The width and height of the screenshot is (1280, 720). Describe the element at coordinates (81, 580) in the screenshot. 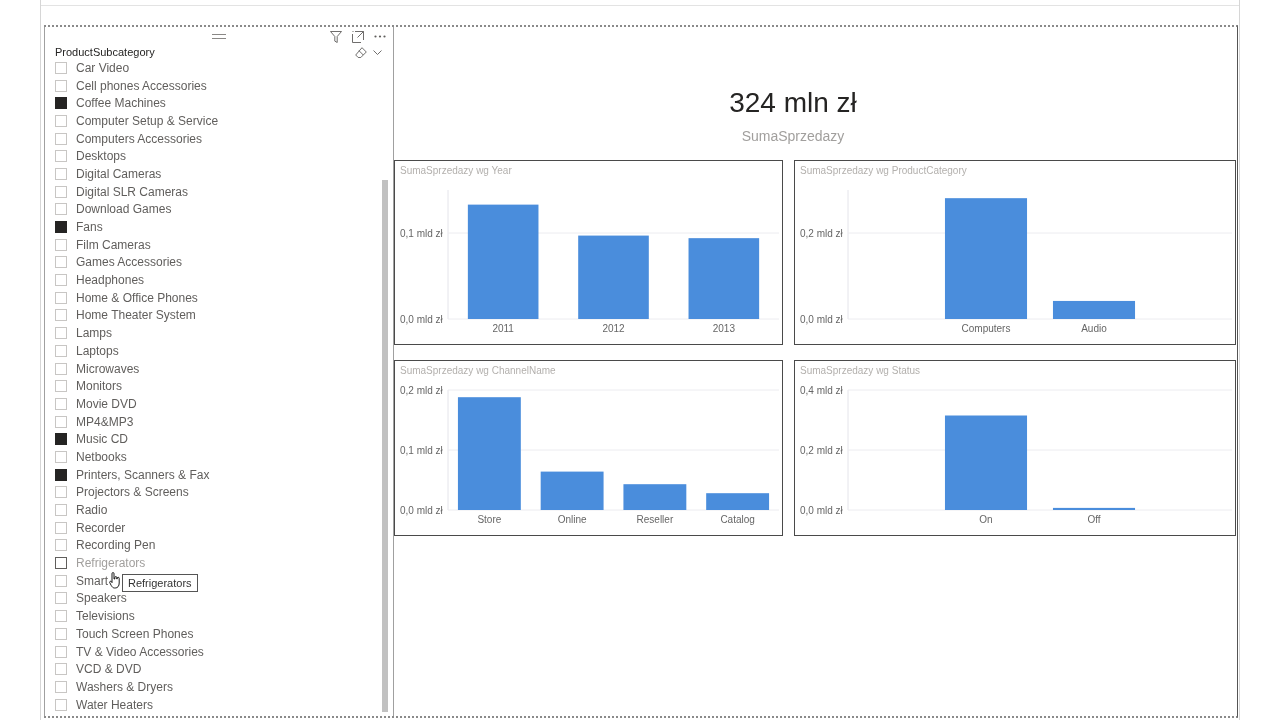

I see `slicer-item: Smart` at that location.